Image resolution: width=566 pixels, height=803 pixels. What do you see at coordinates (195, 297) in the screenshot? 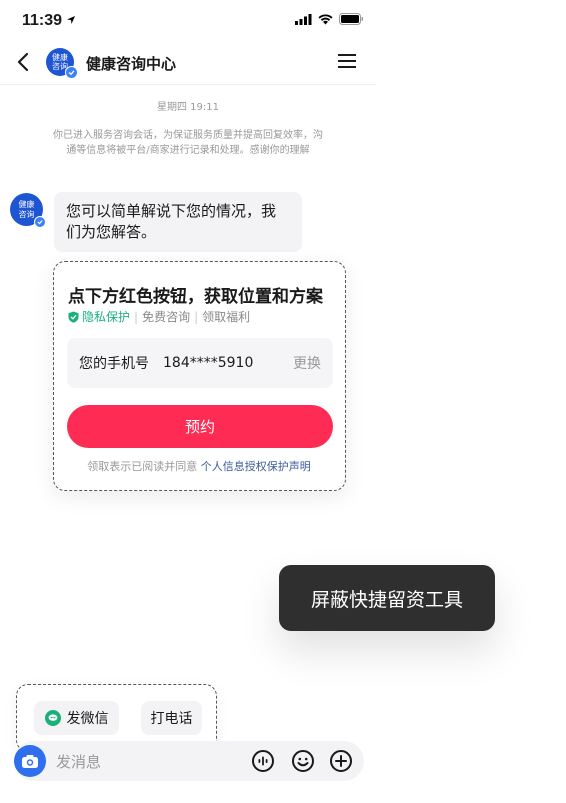
I see `card-title: 点下方红色按钮，获取位置和方案` at bounding box center [195, 297].